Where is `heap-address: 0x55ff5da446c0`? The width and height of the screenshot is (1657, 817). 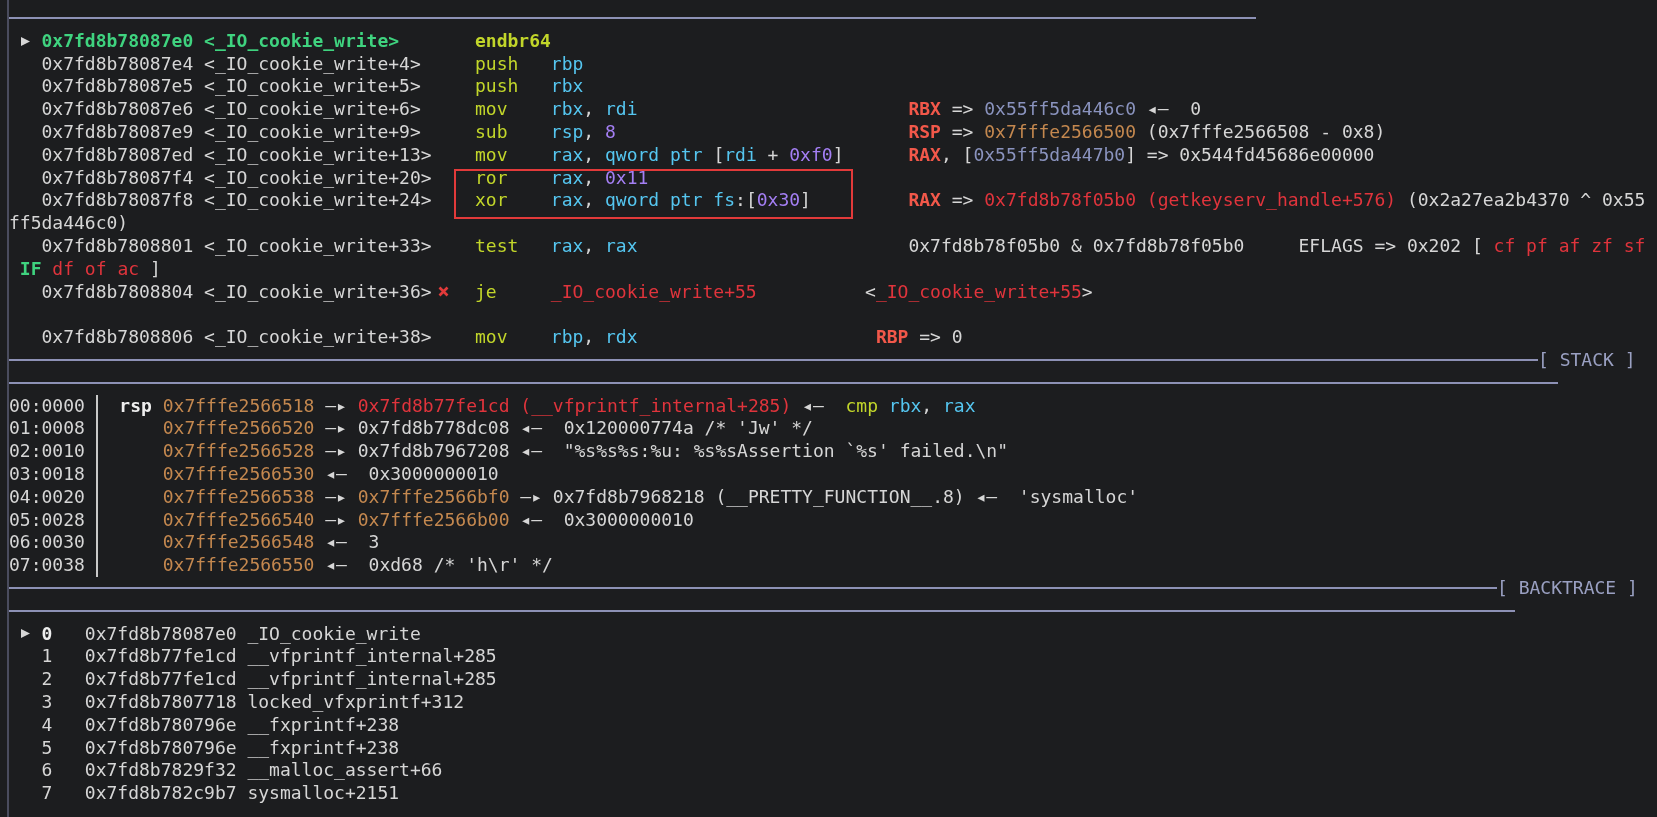 heap-address: 0x55ff5da446c0 is located at coordinates (1060, 109).